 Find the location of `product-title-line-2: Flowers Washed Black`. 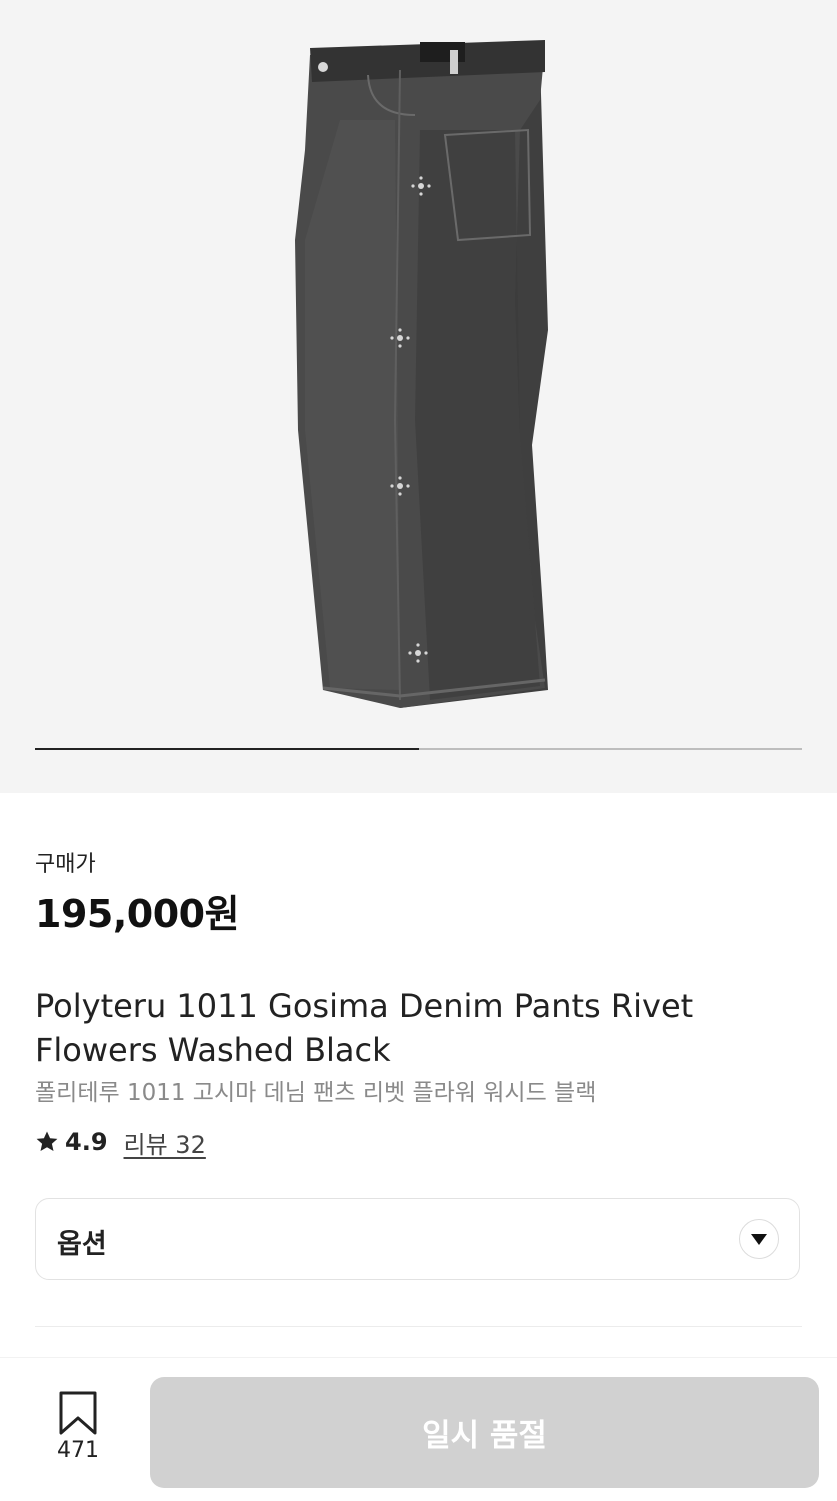

product-title-line-2: Flowers Washed Black is located at coordinates (213, 1050).